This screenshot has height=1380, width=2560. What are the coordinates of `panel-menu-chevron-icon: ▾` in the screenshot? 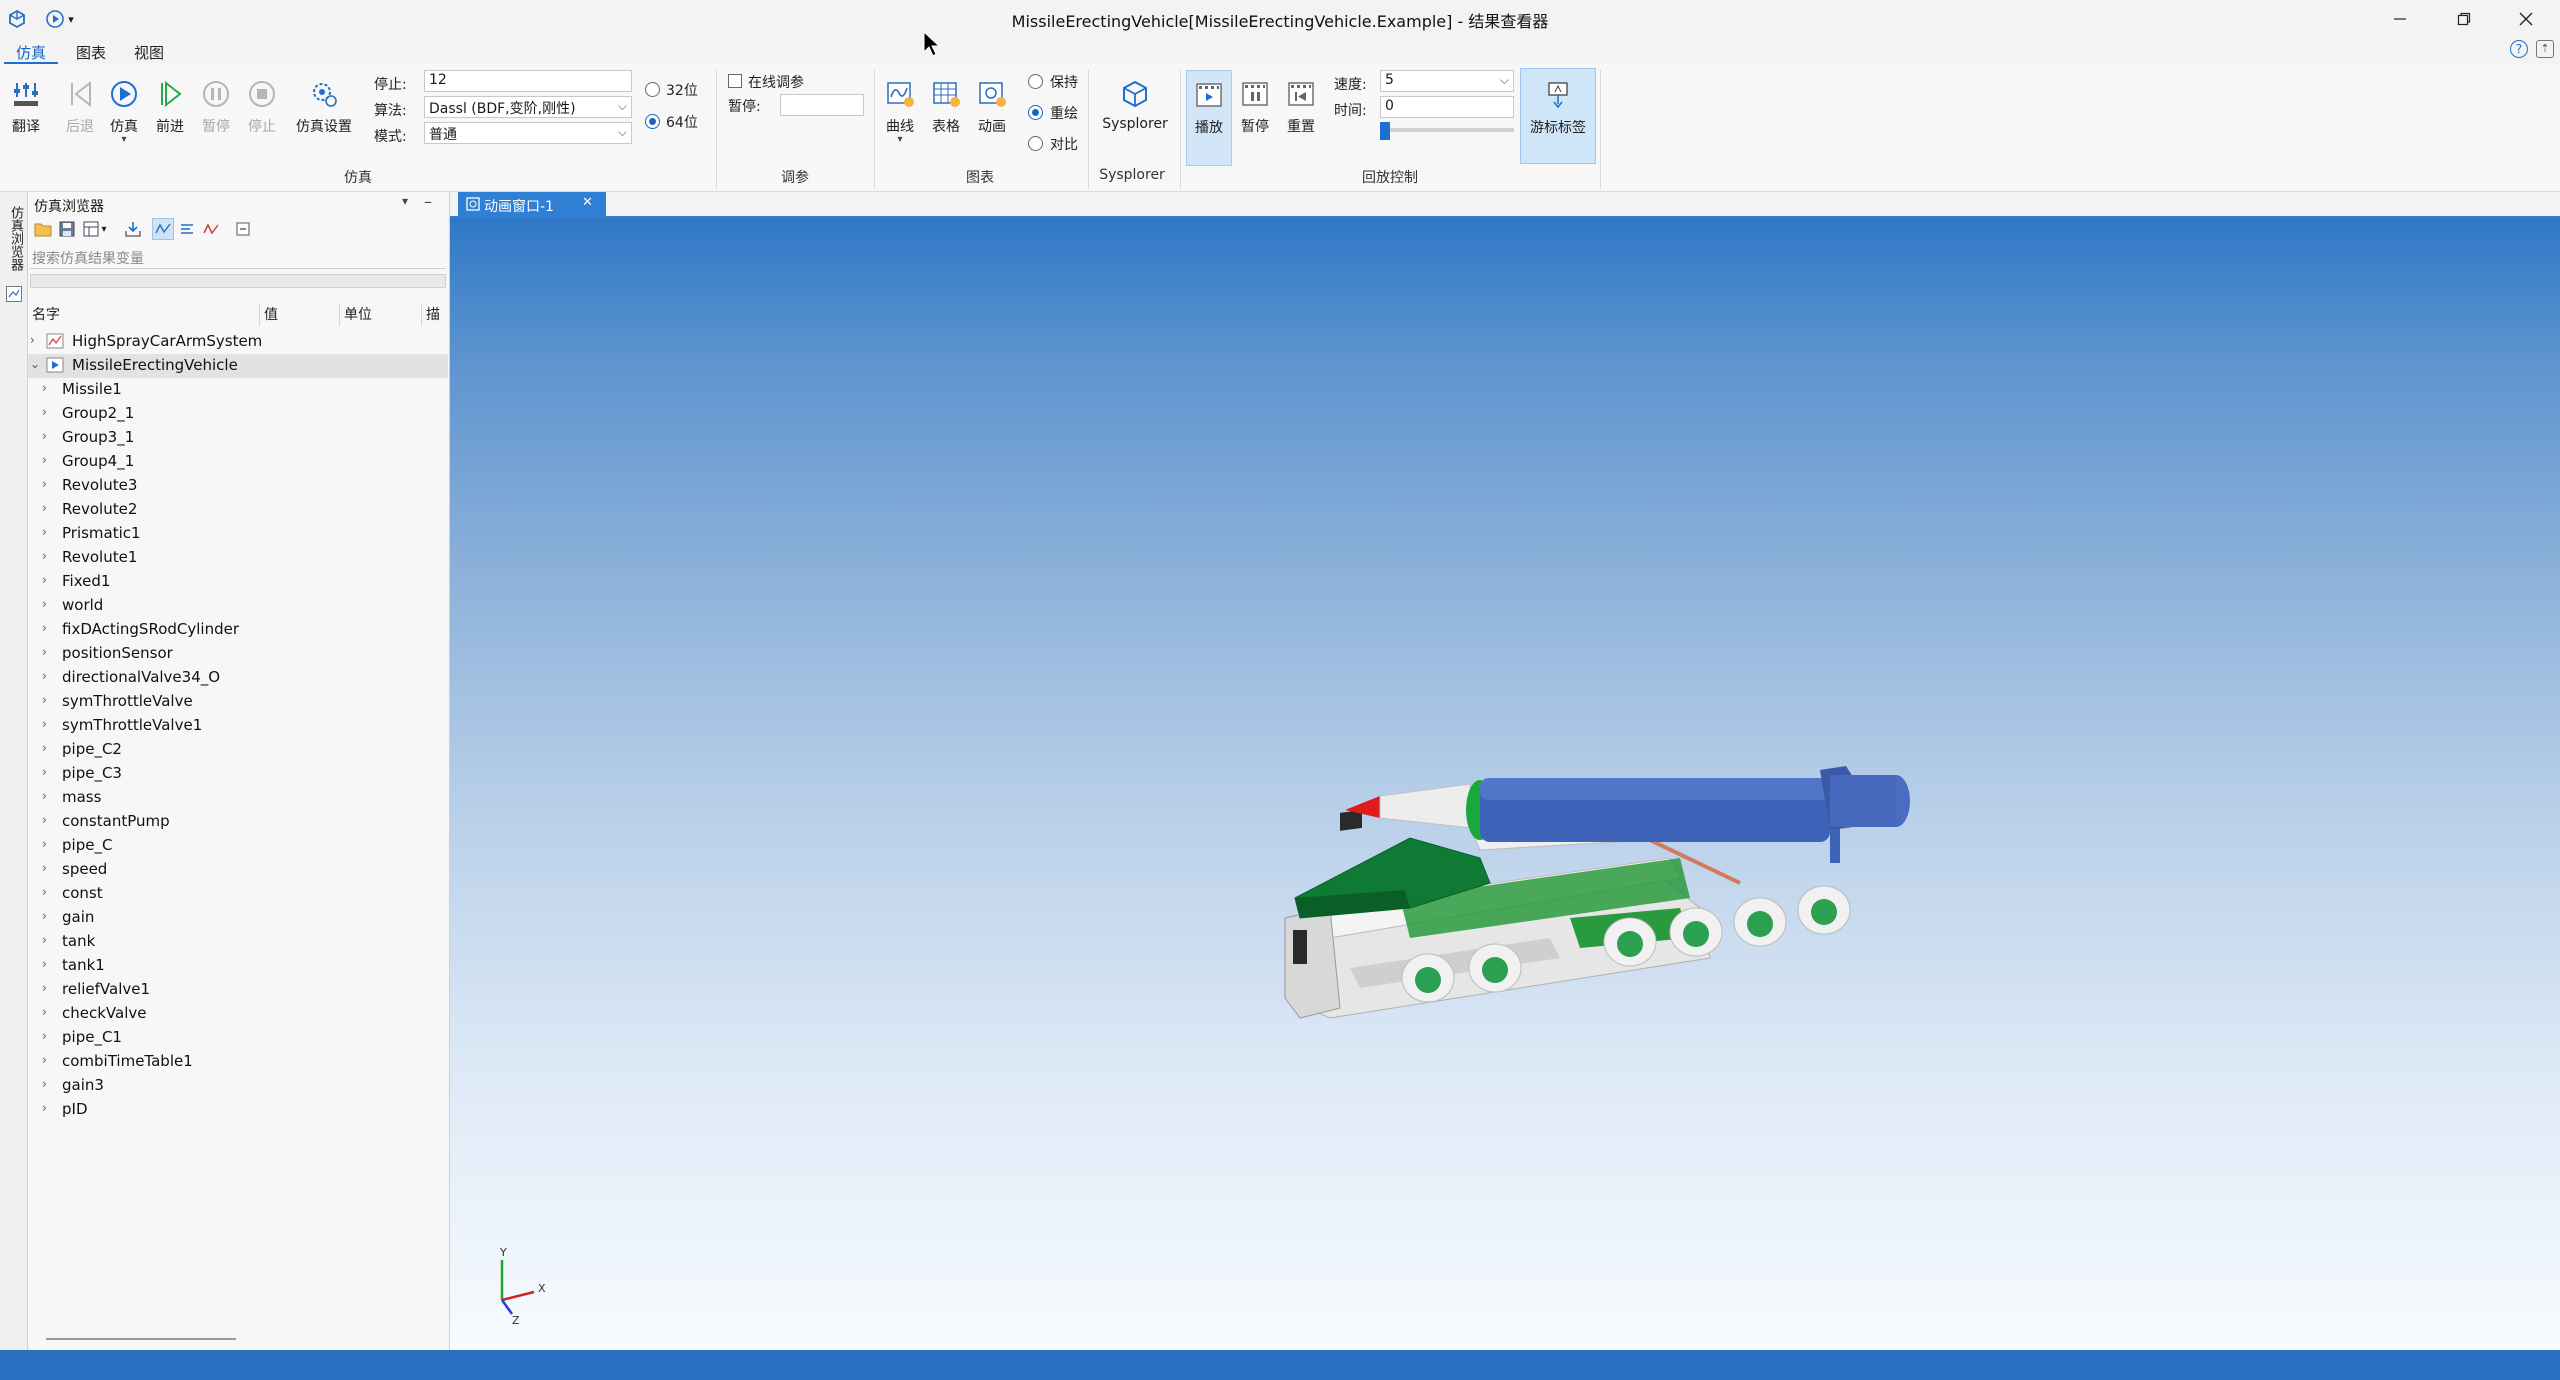 It's located at (405, 201).